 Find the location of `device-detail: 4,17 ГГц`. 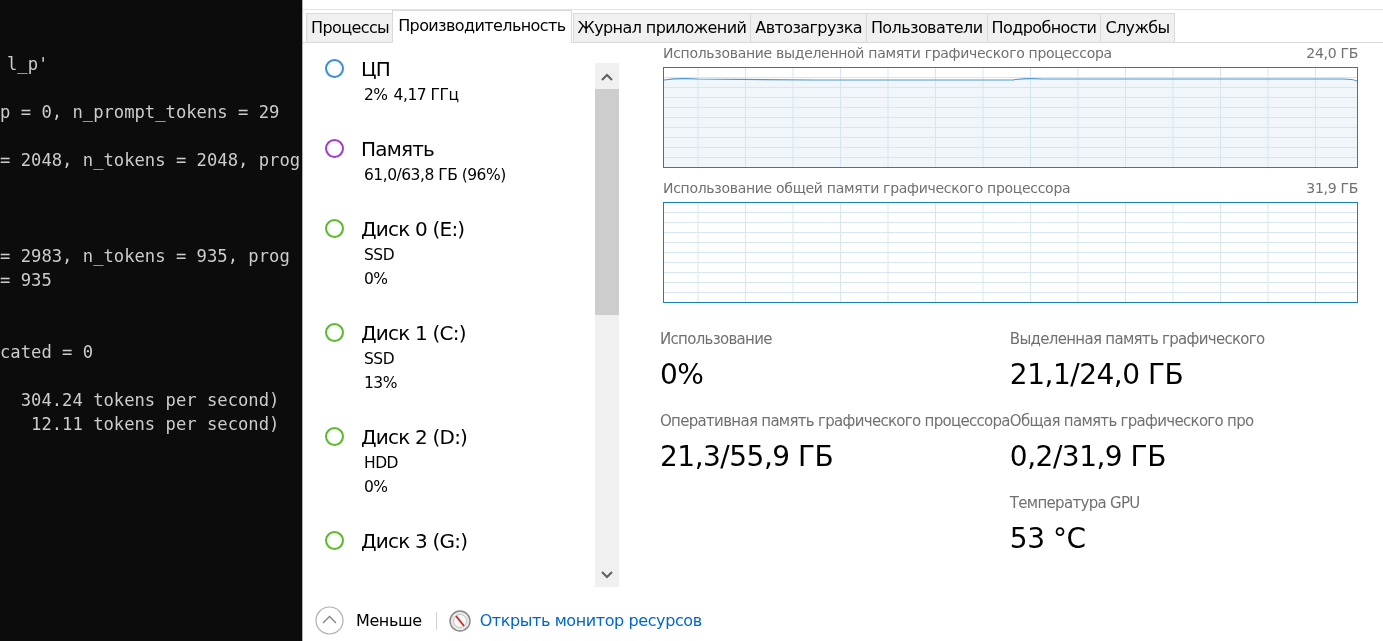

device-detail: 4,17 ГГц is located at coordinates (426, 95).